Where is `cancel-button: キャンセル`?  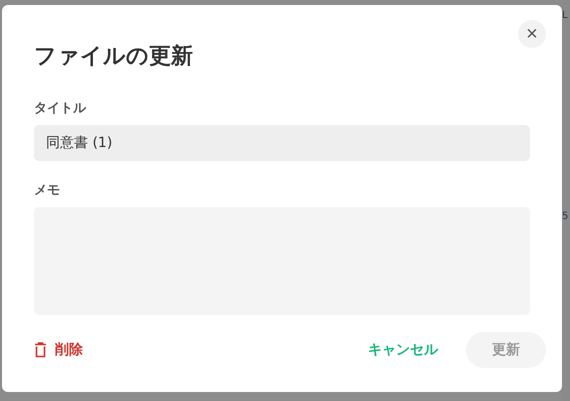 cancel-button: キャンセル is located at coordinates (403, 350).